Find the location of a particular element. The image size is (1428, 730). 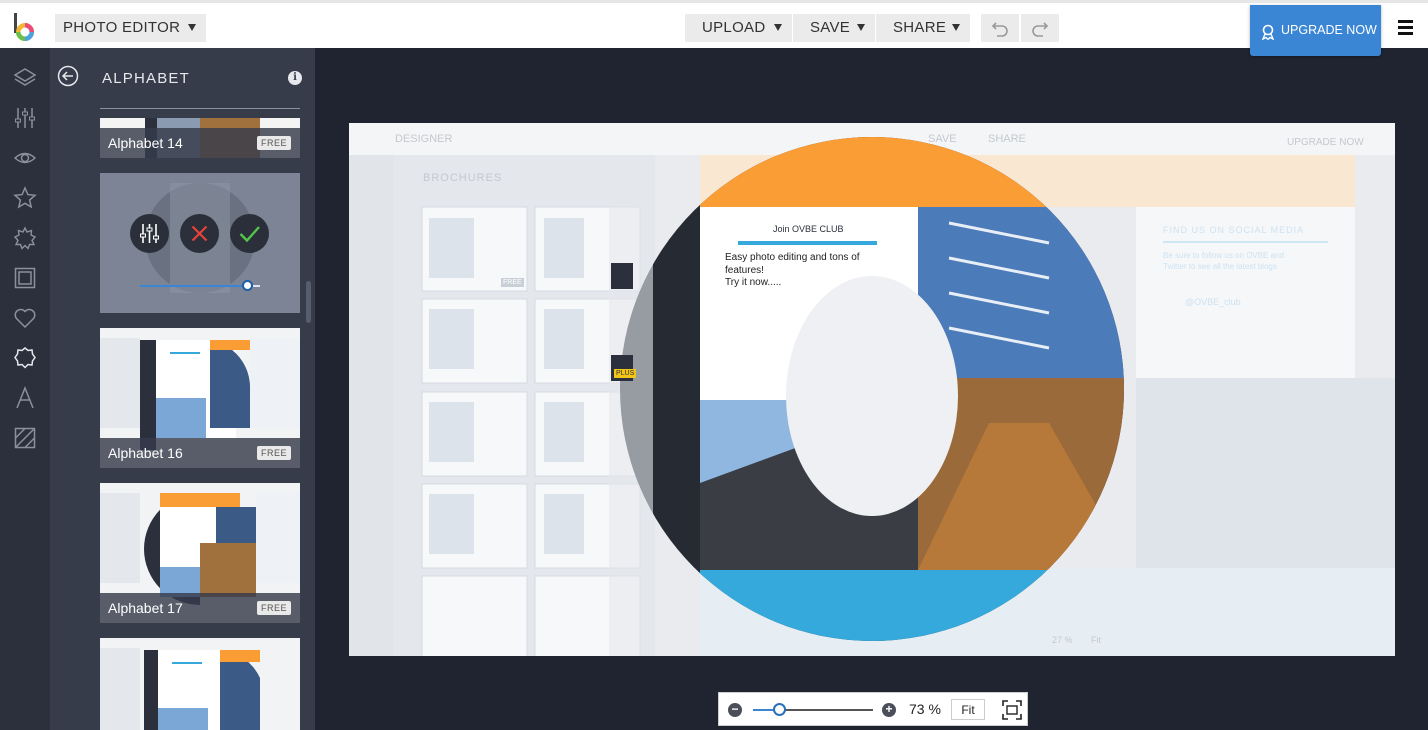

thumbnail-name: Alphabet 14 is located at coordinates (145, 143).